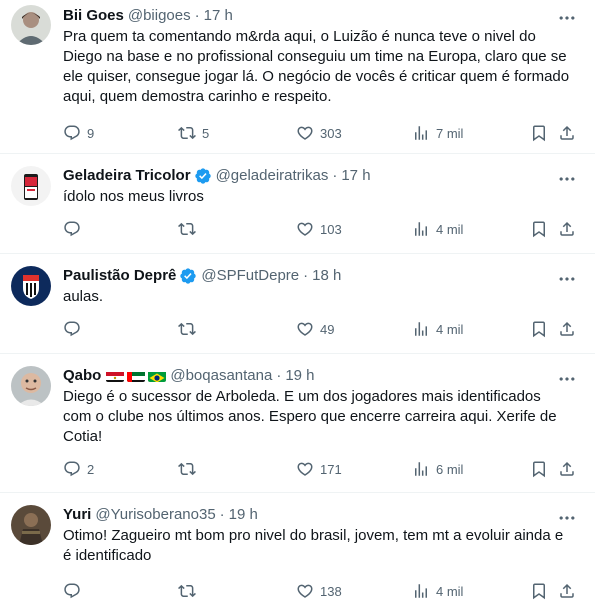 The width and height of the screenshot is (595, 611). Describe the element at coordinates (155, 515) in the screenshot. I see `username: @Yurisoberano35` at that location.